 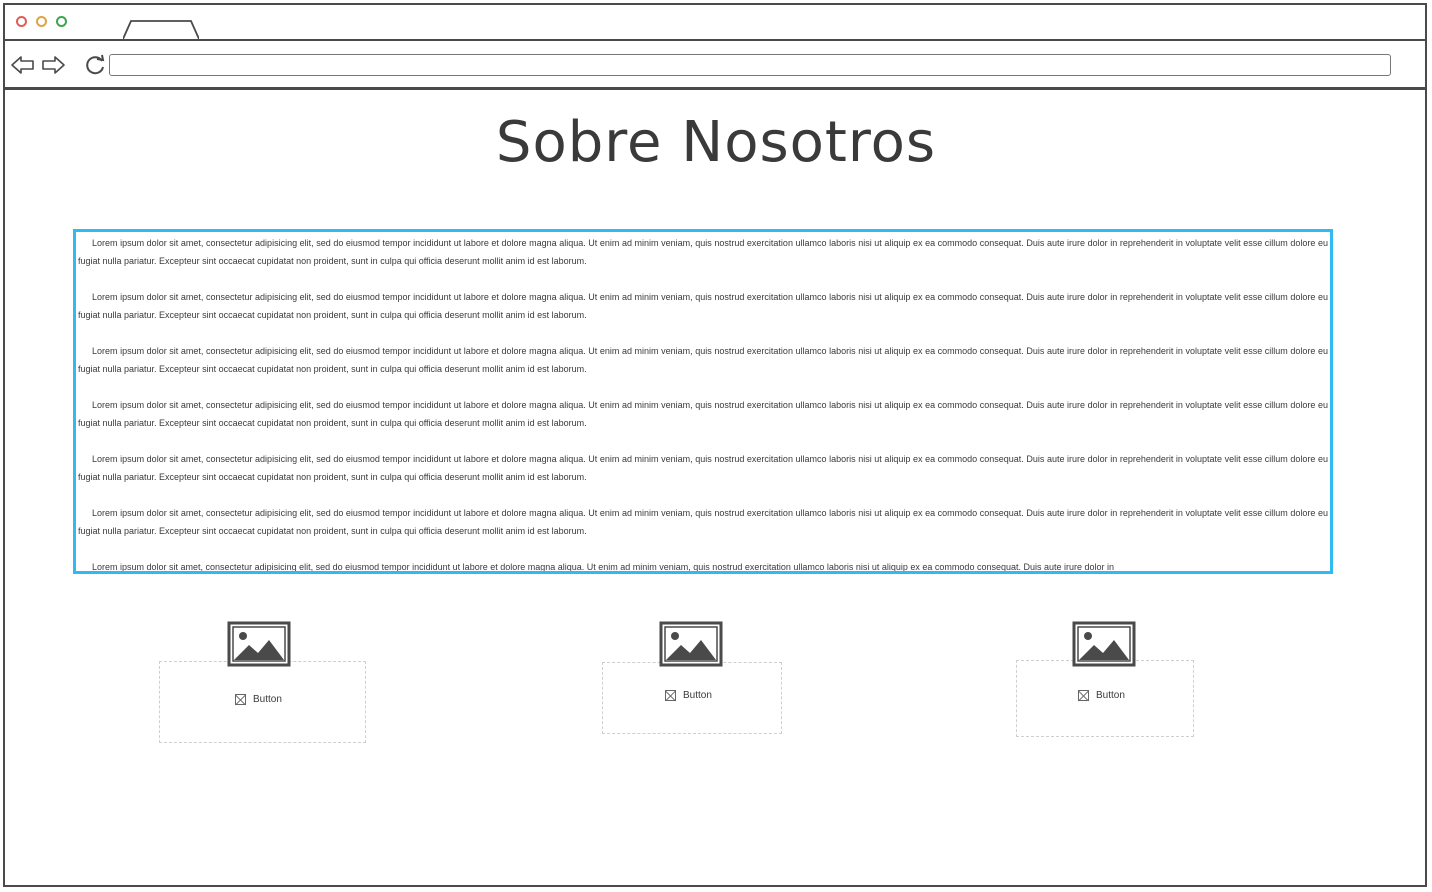 I want to click on forward-arrow-icon, so click(x=53, y=65).